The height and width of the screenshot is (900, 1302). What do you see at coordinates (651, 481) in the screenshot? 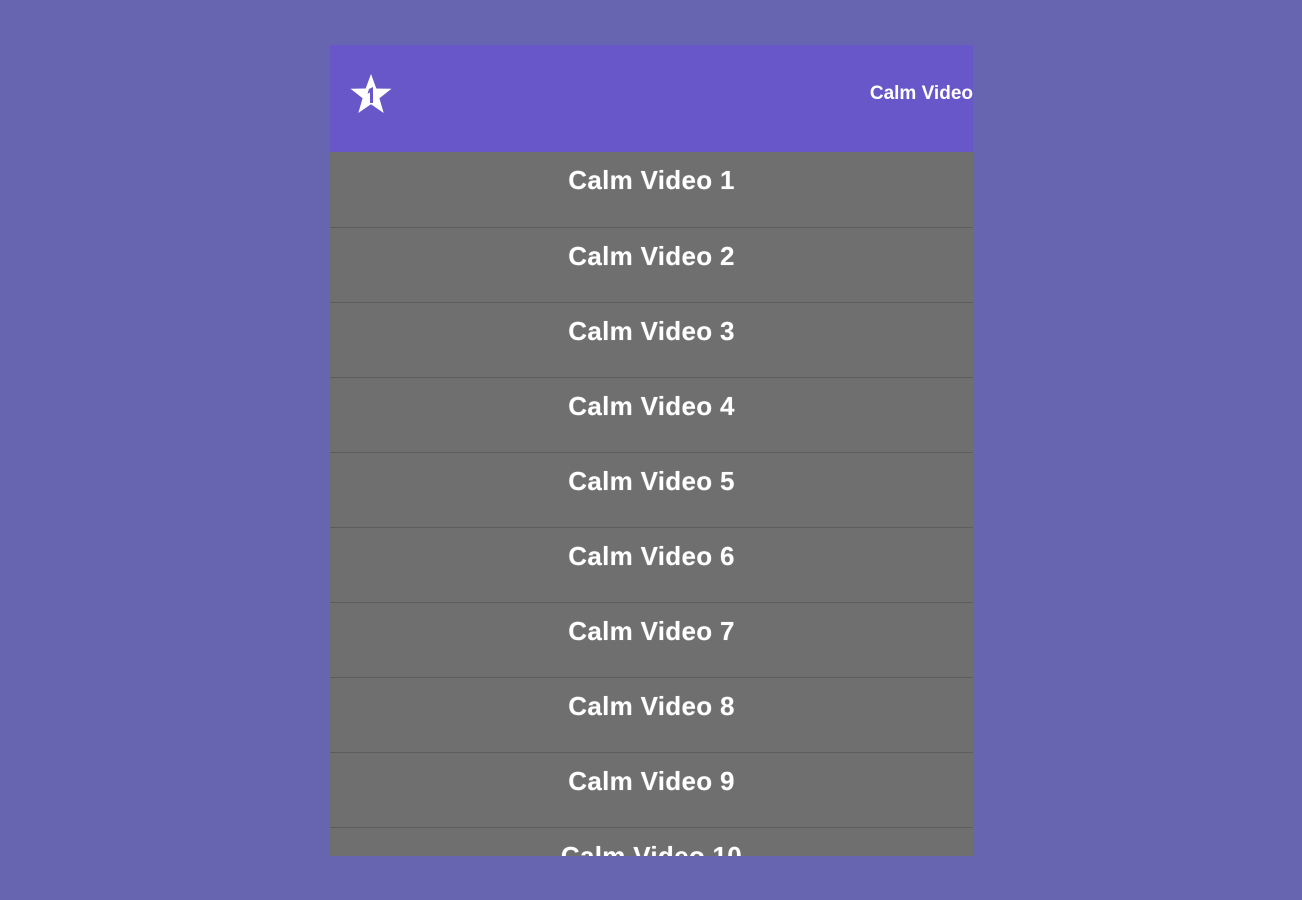
I see `list-item-label: Calm Video 5` at bounding box center [651, 481].